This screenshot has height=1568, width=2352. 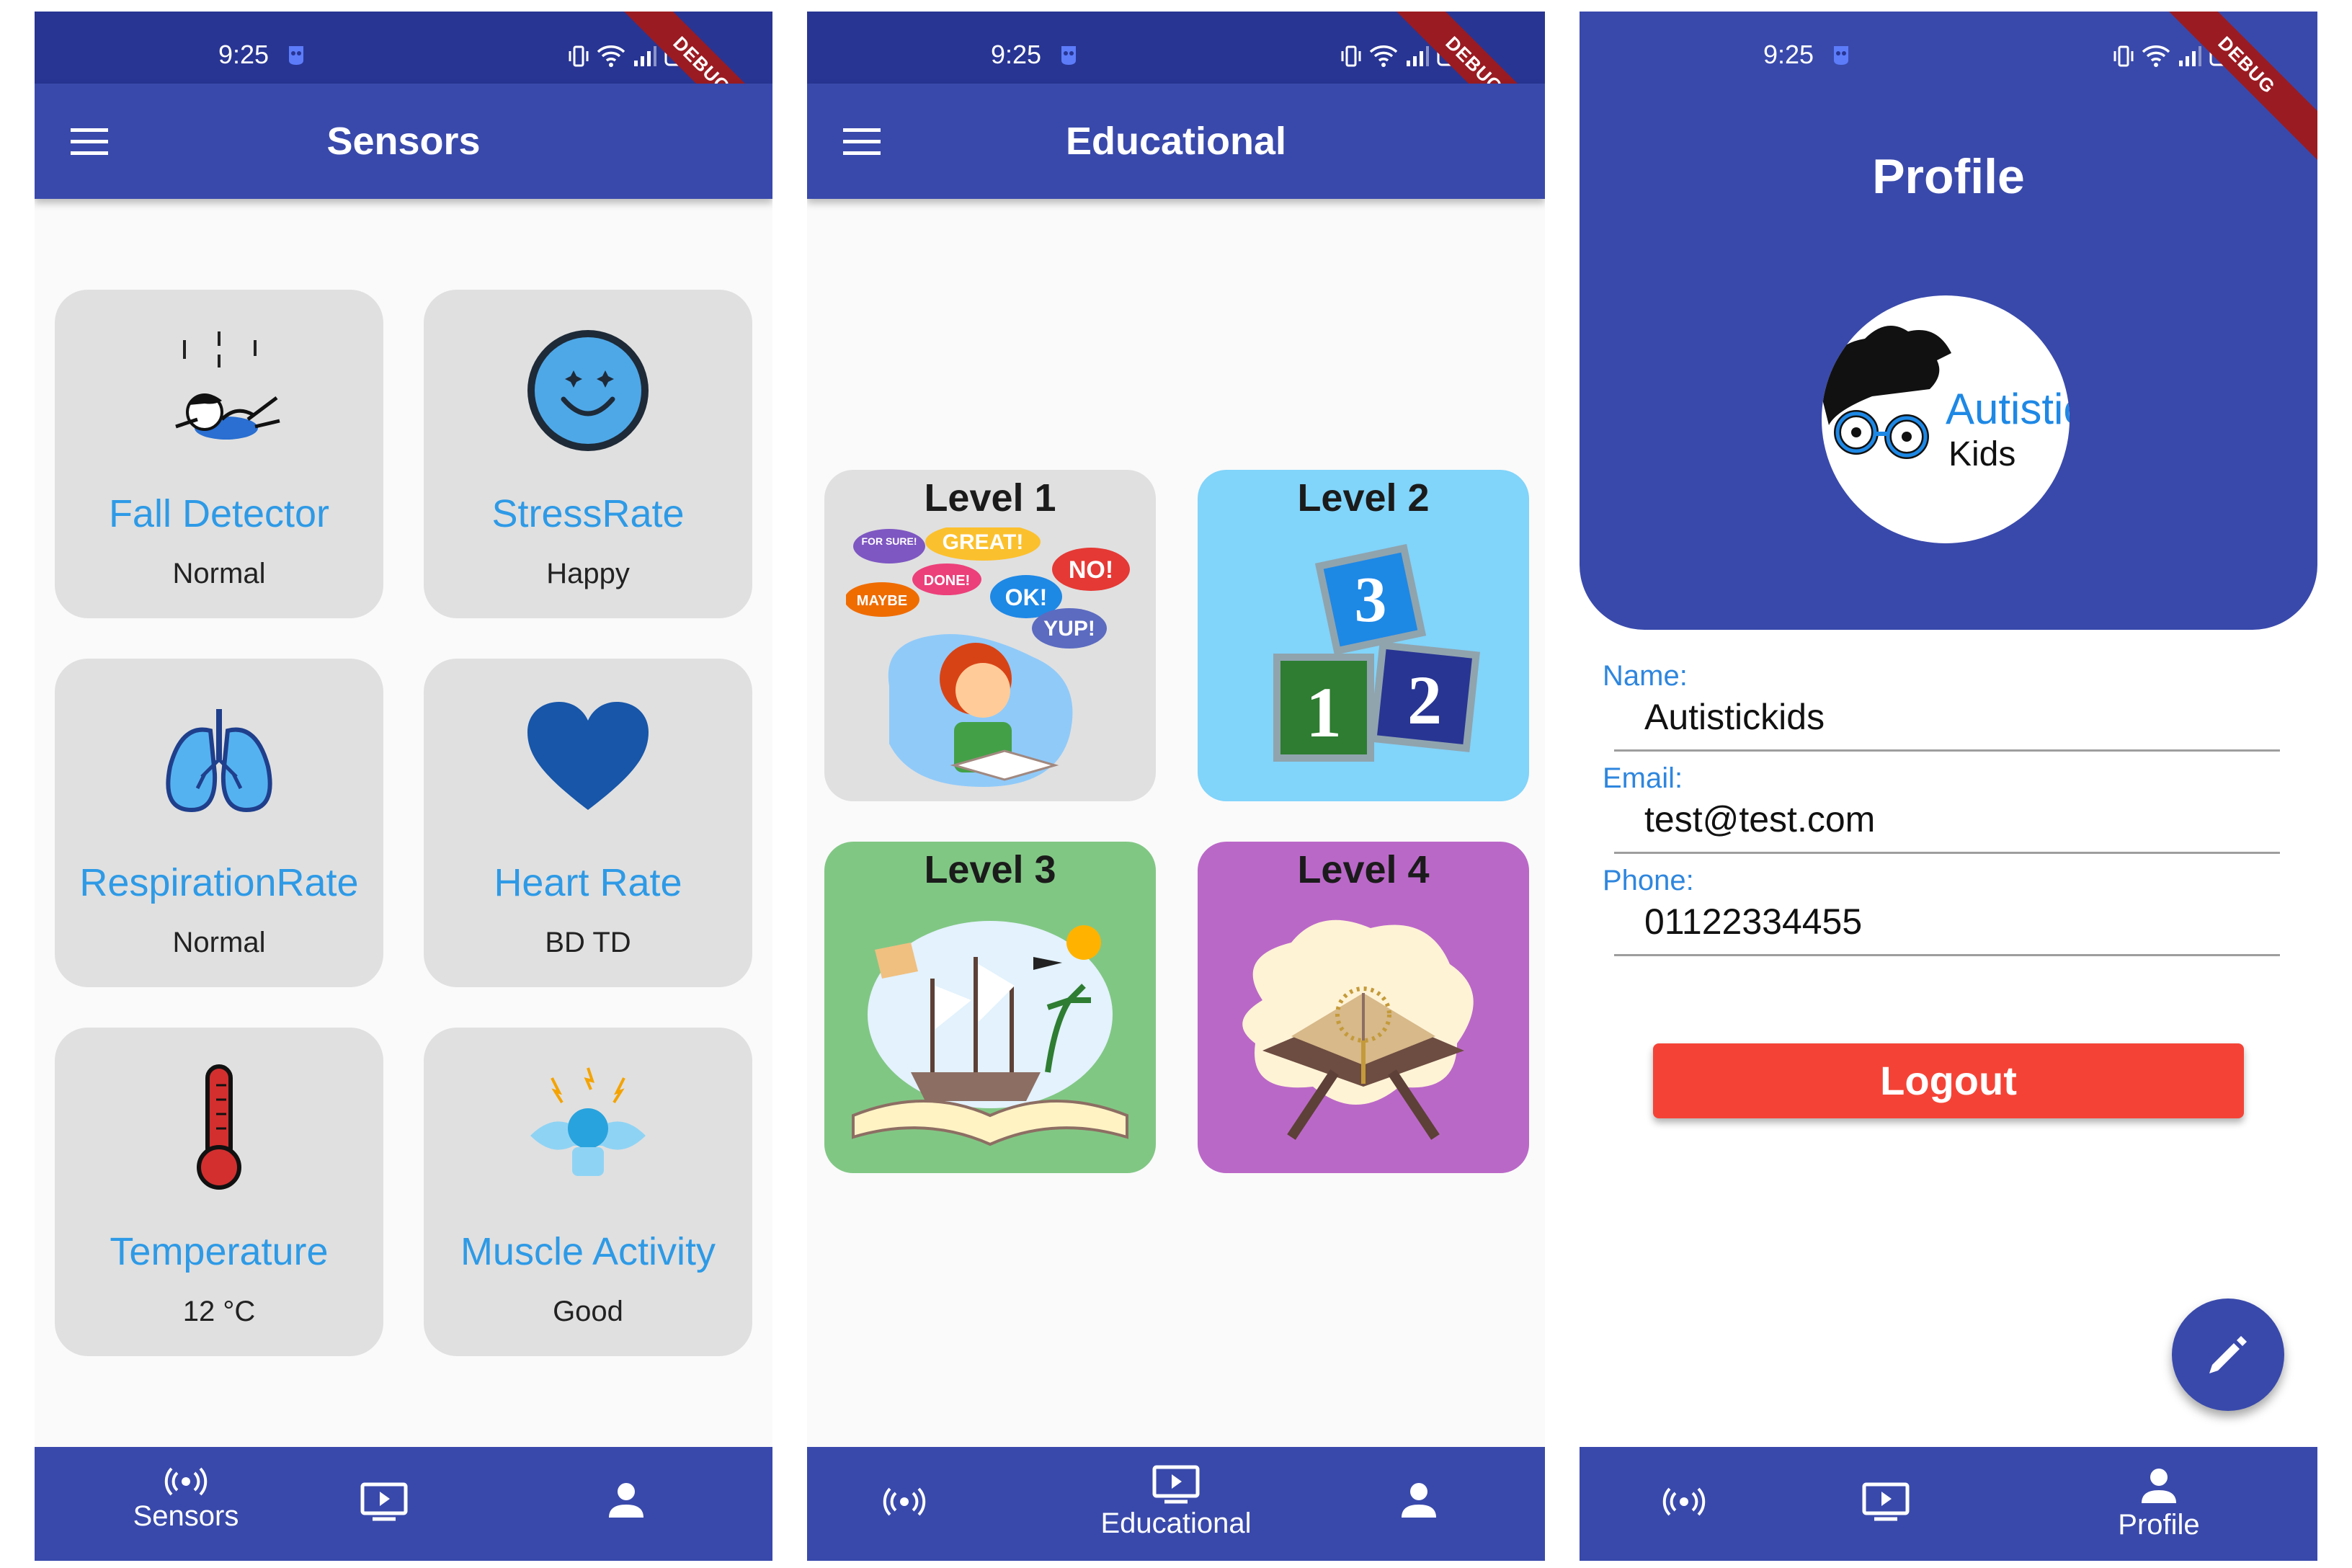 I want to click on bottom-nav: Profile, so click(x=1948, y=1504).